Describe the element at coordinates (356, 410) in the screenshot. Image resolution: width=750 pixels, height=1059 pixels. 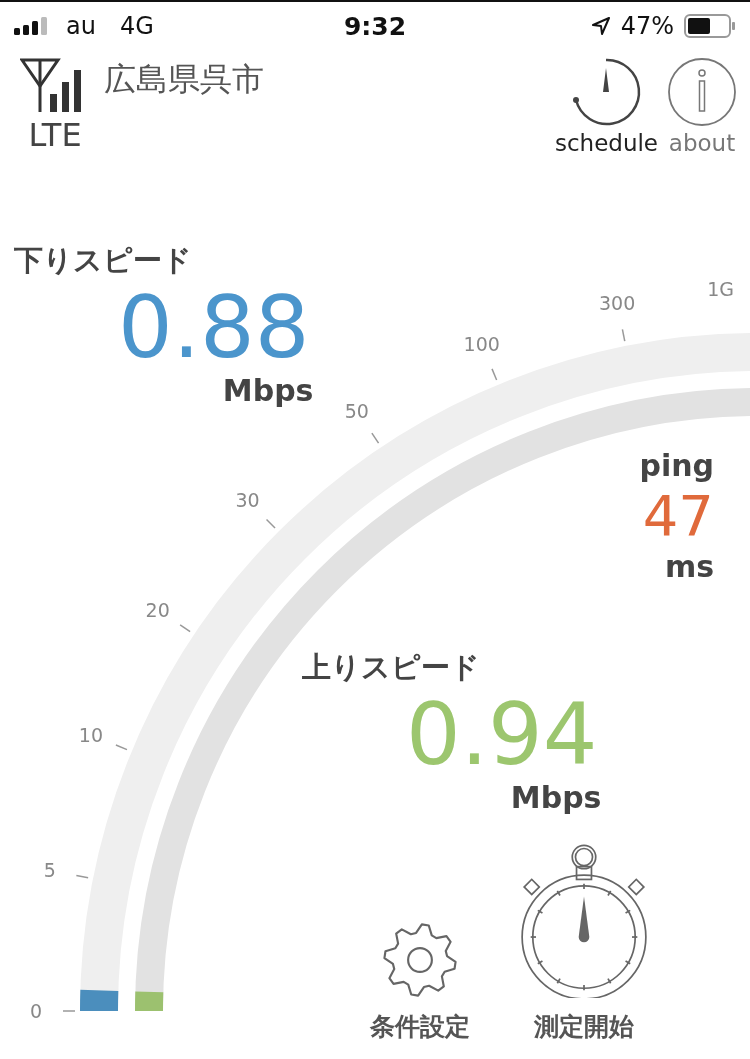
I see `tick-label: 50` at that location.